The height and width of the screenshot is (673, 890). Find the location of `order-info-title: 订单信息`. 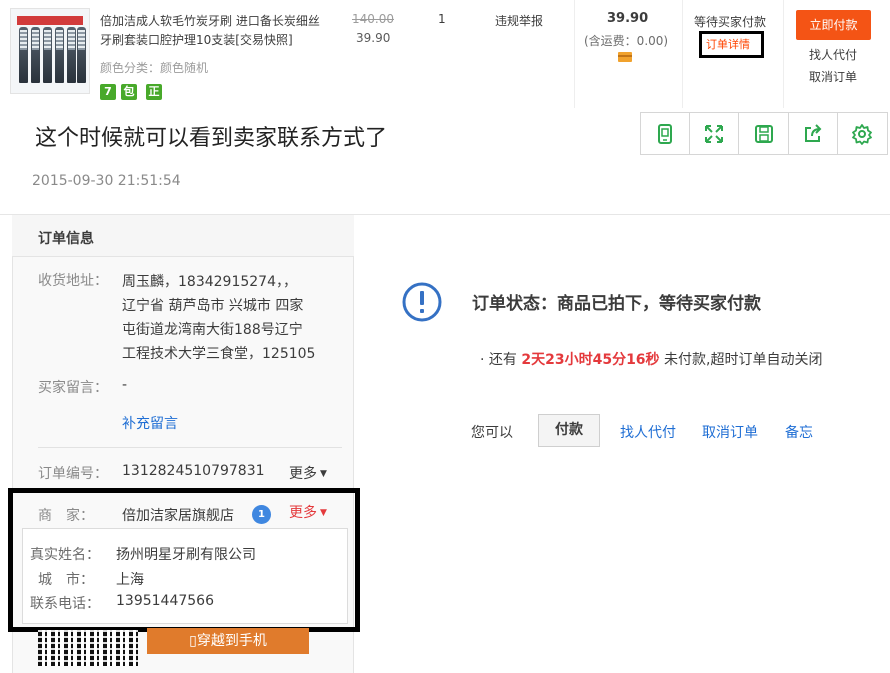

order-info-title: 订单信息 is located at coordinates (66, 239).